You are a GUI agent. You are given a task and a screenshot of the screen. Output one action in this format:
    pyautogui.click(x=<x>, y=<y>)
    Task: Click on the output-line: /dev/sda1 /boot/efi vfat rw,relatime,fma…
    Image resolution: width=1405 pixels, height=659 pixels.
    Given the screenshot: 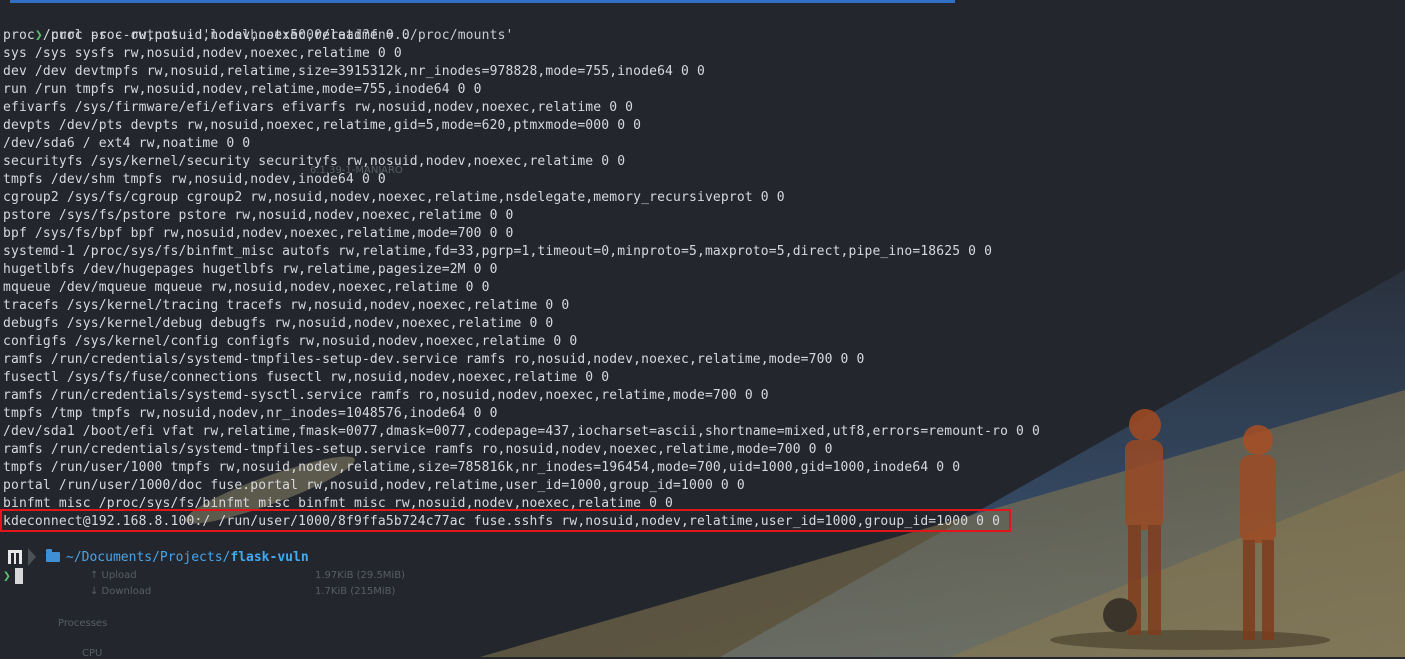 What is the action you would take?
    pyautogui.click(x=521, y=431)
    